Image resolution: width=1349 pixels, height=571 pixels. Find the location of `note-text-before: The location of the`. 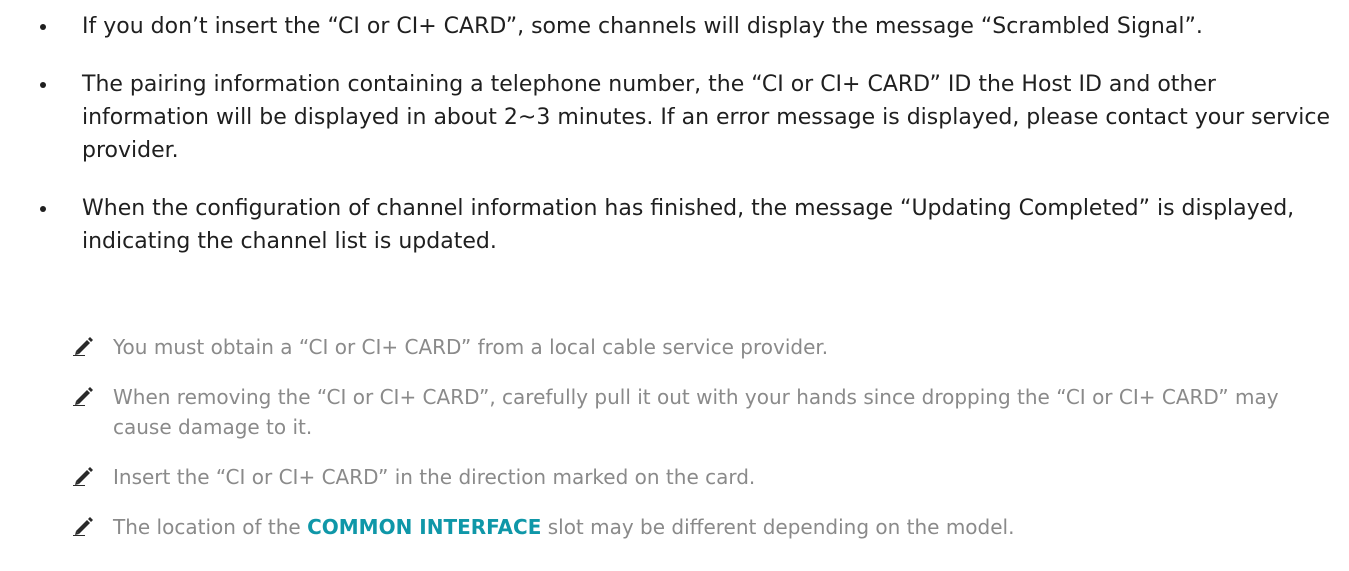

note-text-before: The location of the is located at coordinates (210, 527).